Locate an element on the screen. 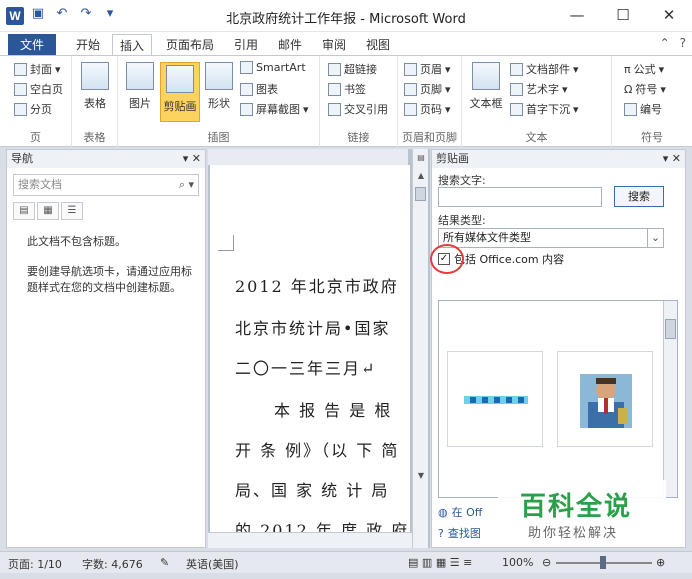 This screenshot has width=692, height=579. cross-reference-button: 交叉引用 is located at coordinates (358, 109).